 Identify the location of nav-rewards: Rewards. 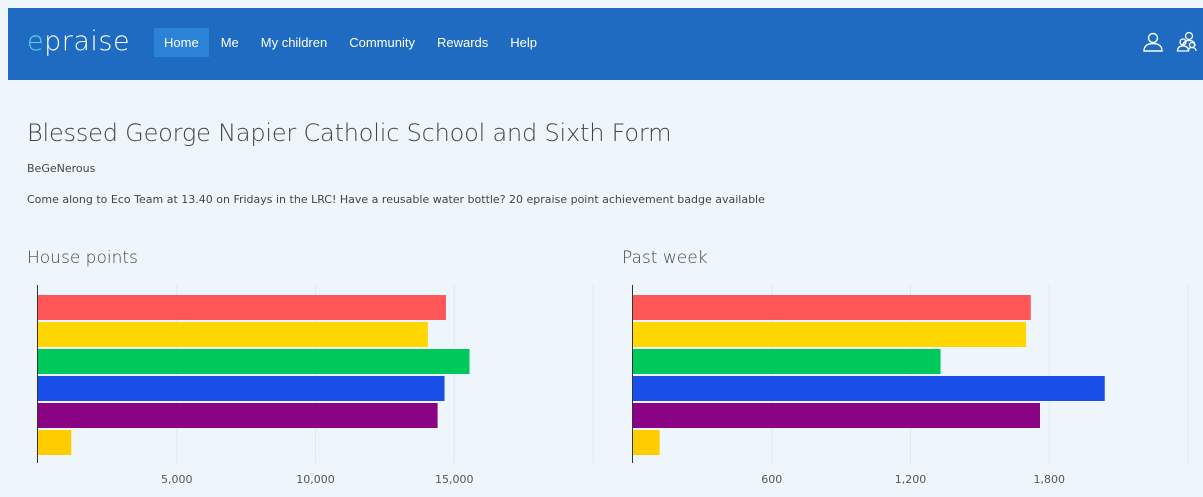
(462, 42).